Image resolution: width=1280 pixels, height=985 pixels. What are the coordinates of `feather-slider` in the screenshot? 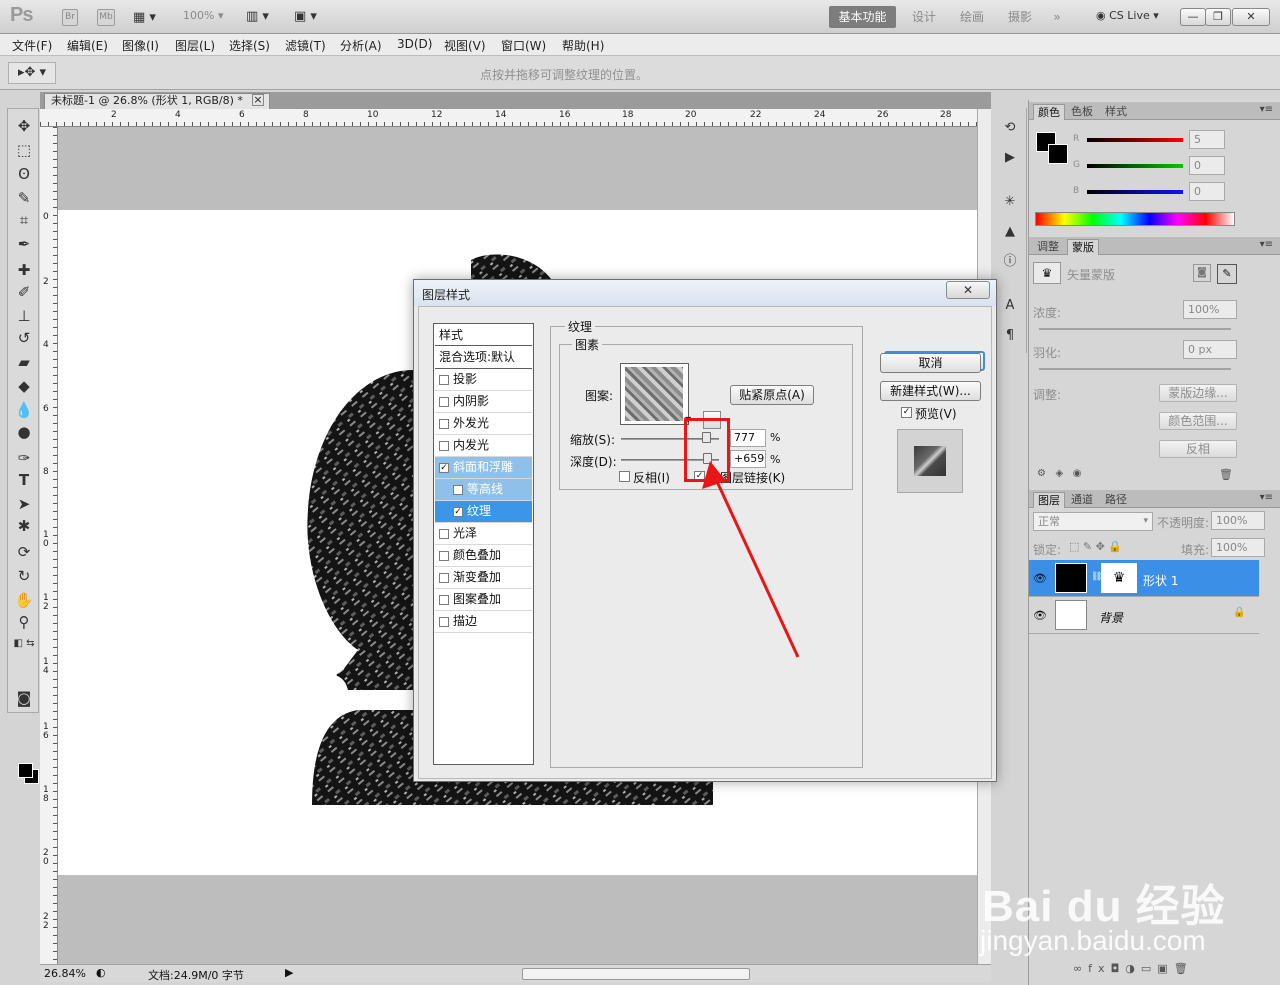 It's located at (1135, 369).